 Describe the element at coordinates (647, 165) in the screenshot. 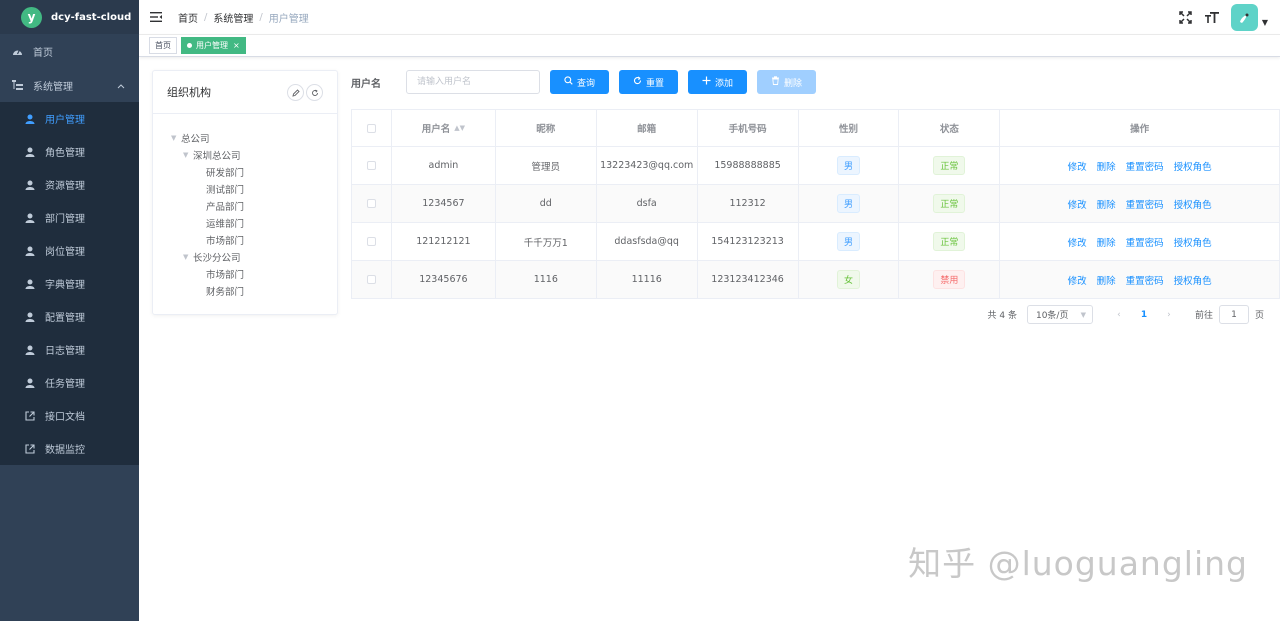

I see `cell-email: 13223423@qq.com` at that location.